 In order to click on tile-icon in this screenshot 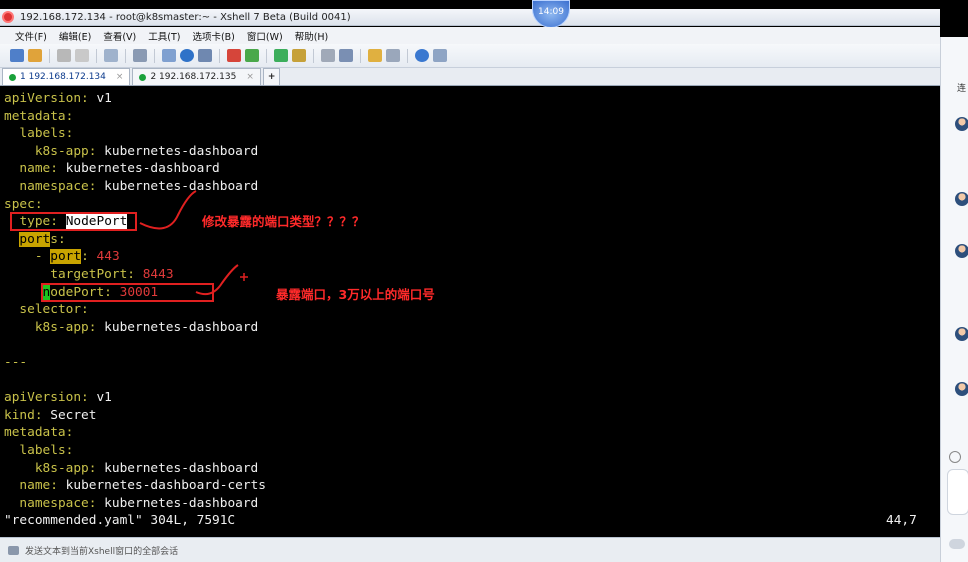, I will do `click(393, 55)`.